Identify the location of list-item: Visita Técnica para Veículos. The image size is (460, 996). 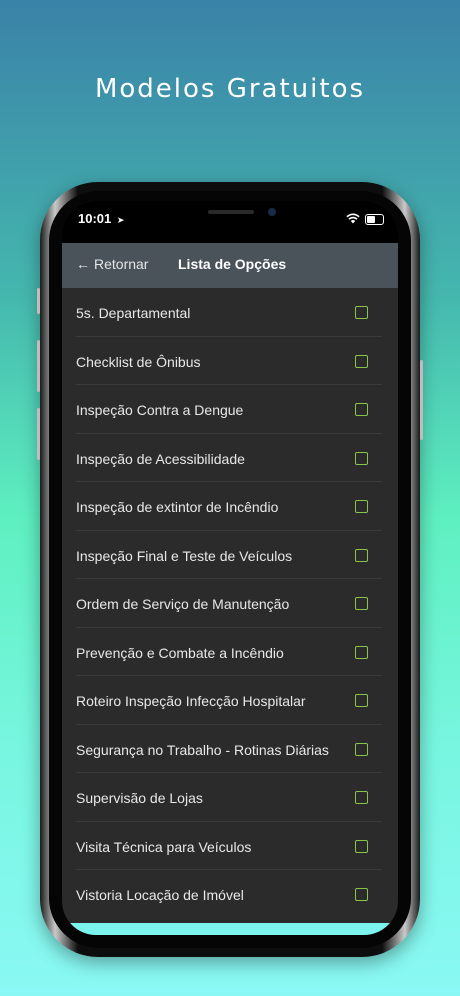
(230, 846).